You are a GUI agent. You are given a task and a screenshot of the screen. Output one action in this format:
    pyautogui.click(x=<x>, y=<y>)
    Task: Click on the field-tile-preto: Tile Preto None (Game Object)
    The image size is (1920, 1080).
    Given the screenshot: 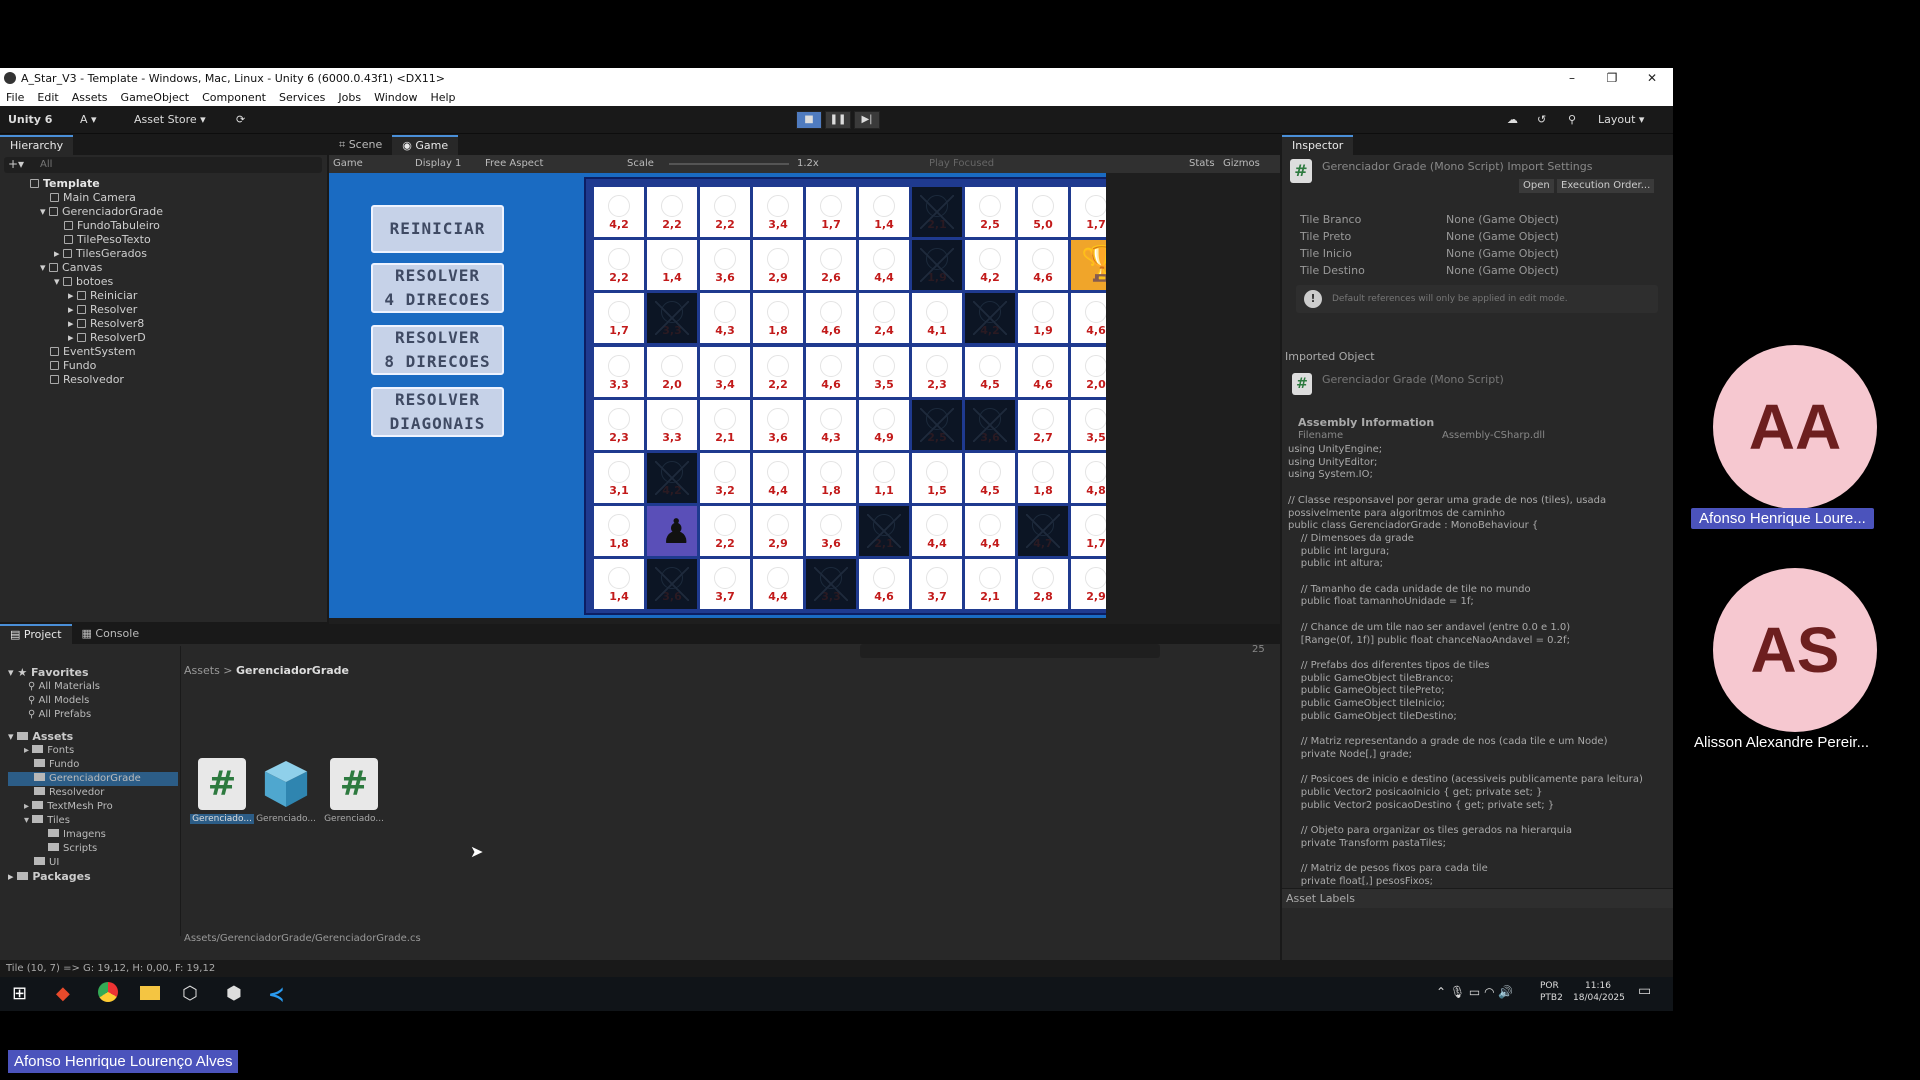 What is the action you would take?
    pyautogui.click(x=1485, y=238)
    